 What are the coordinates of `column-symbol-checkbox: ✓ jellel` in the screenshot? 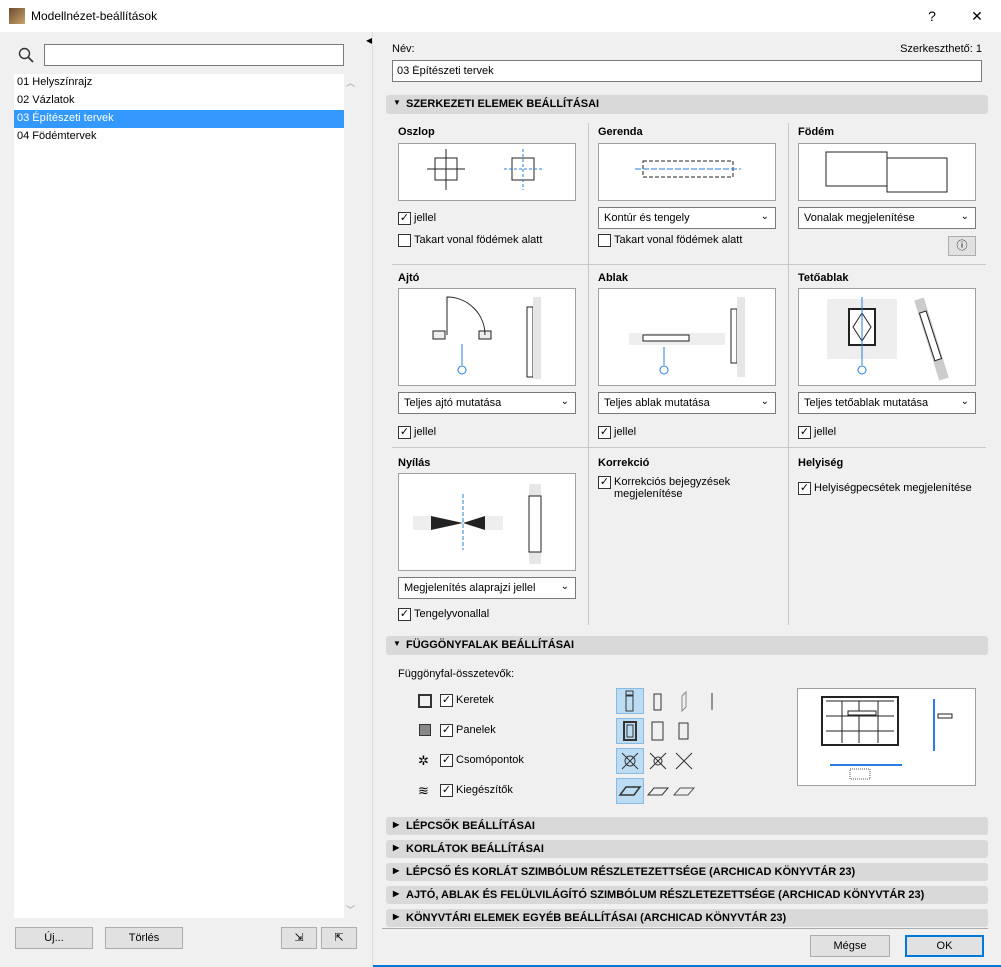 It's located at (417, 218).